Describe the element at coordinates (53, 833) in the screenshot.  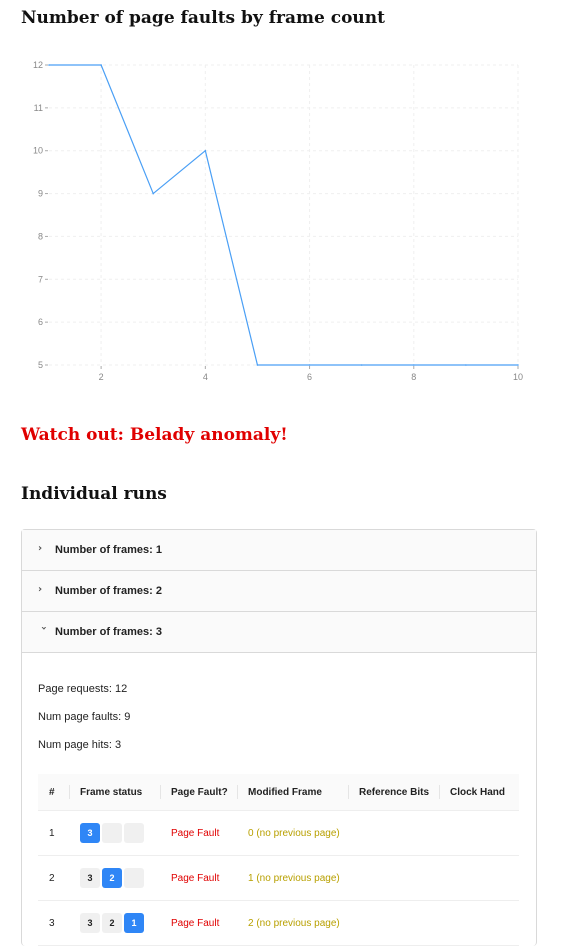
I see `row-number: 1` at that location.